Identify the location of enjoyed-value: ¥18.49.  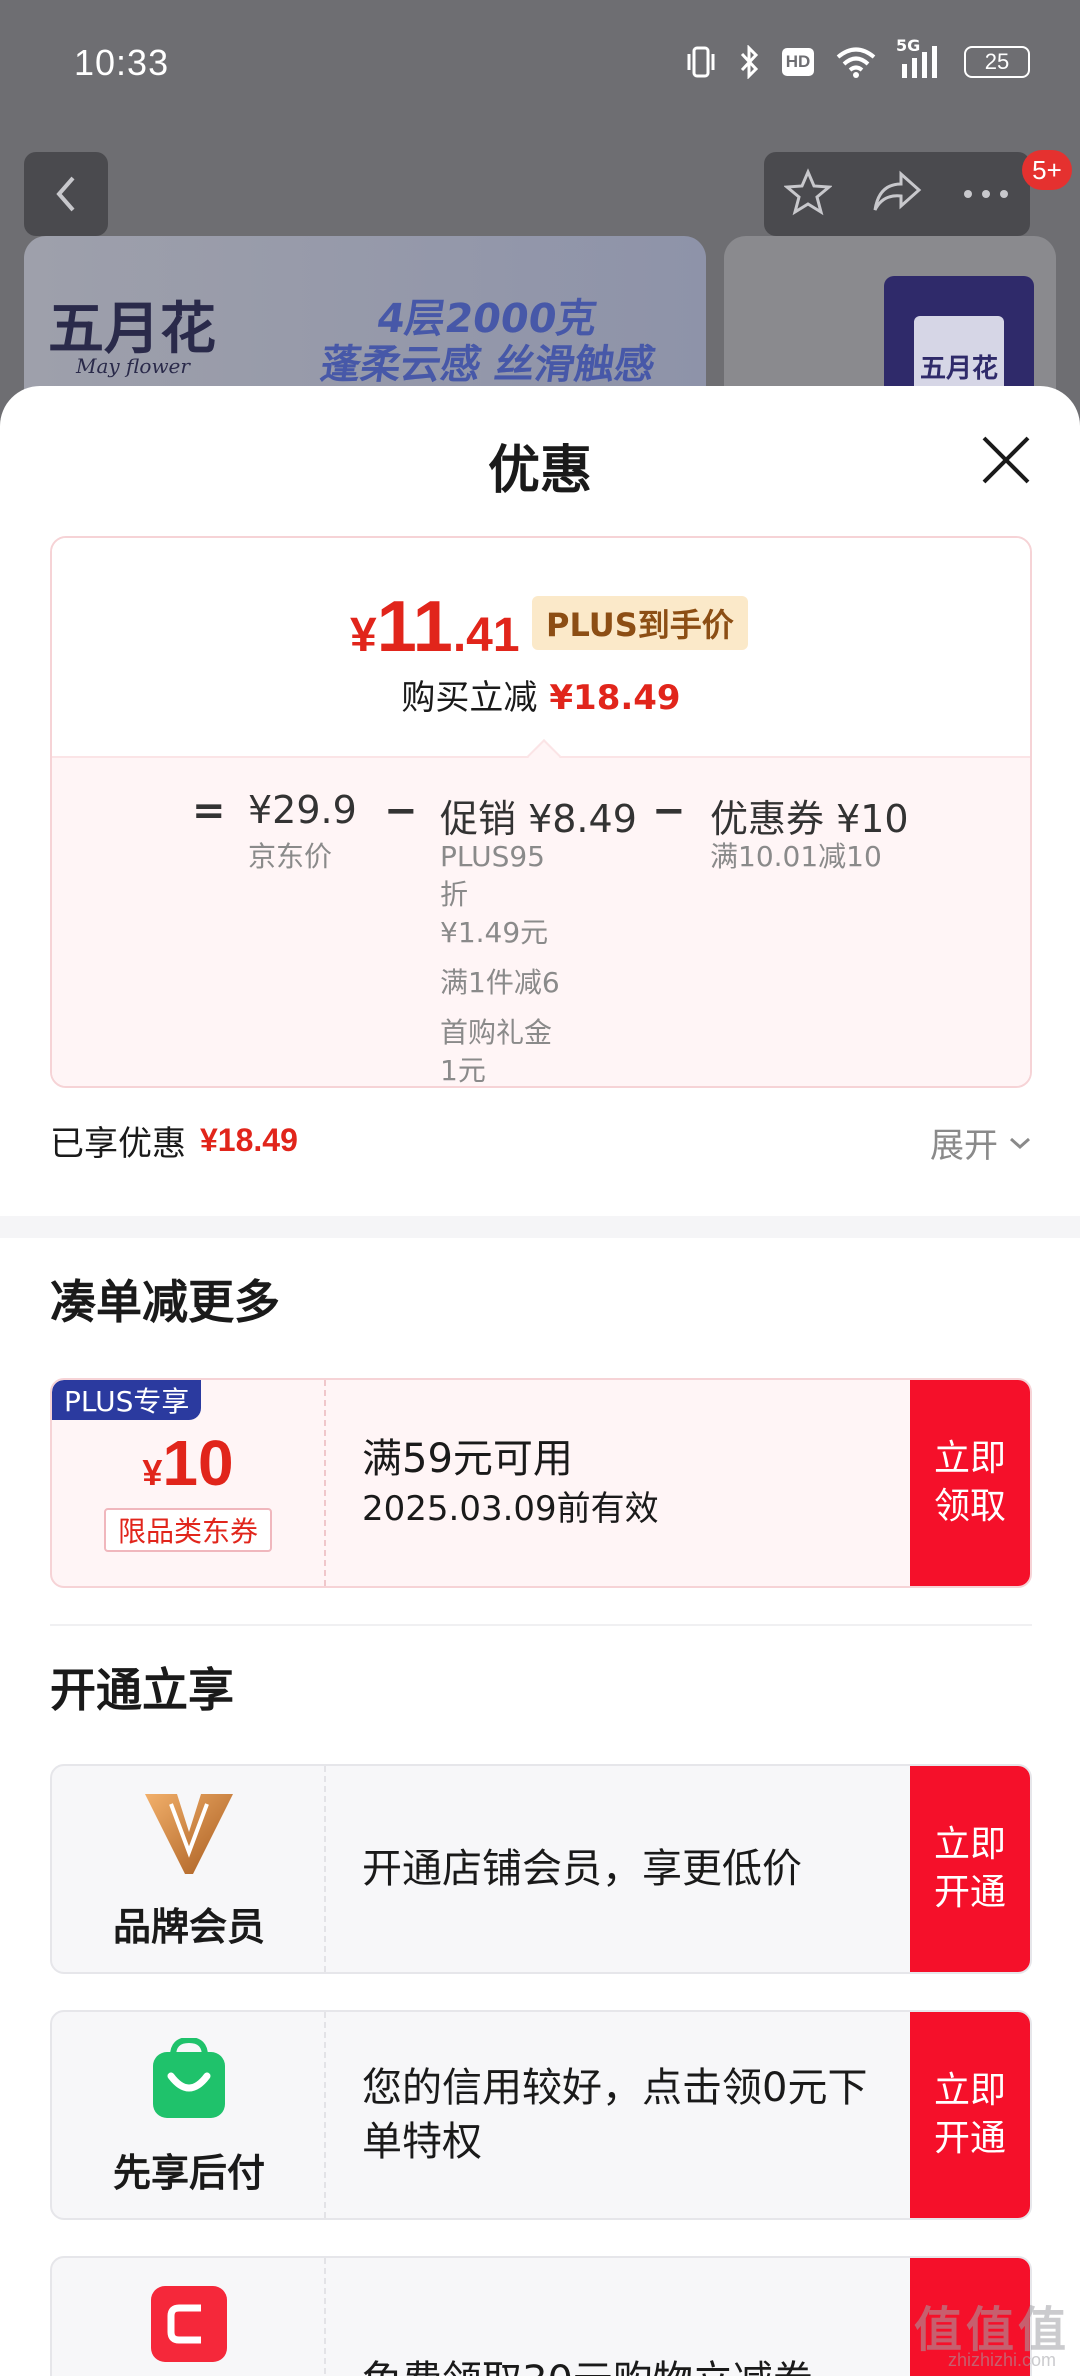
(249, 1139).